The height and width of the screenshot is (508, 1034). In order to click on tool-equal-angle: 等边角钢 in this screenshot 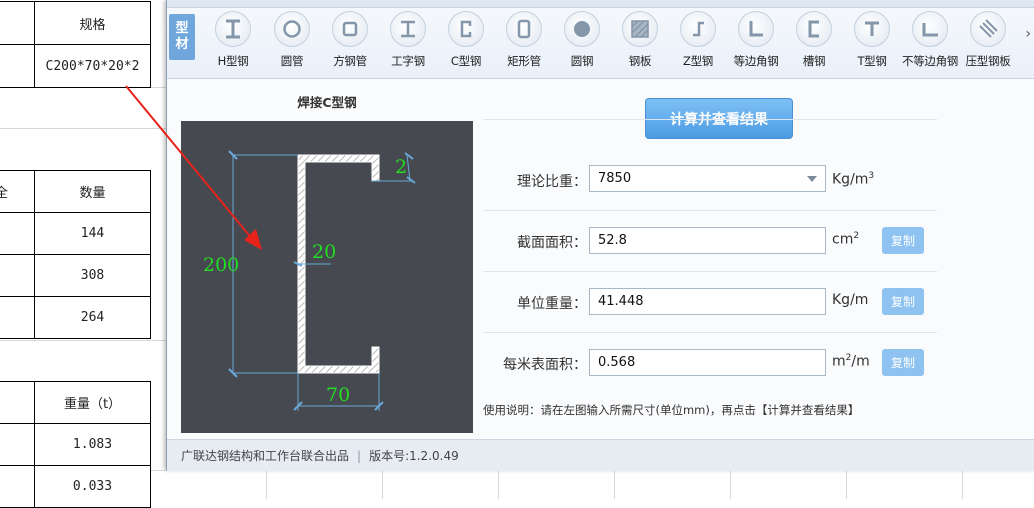, I will do `click(756, 38)`.